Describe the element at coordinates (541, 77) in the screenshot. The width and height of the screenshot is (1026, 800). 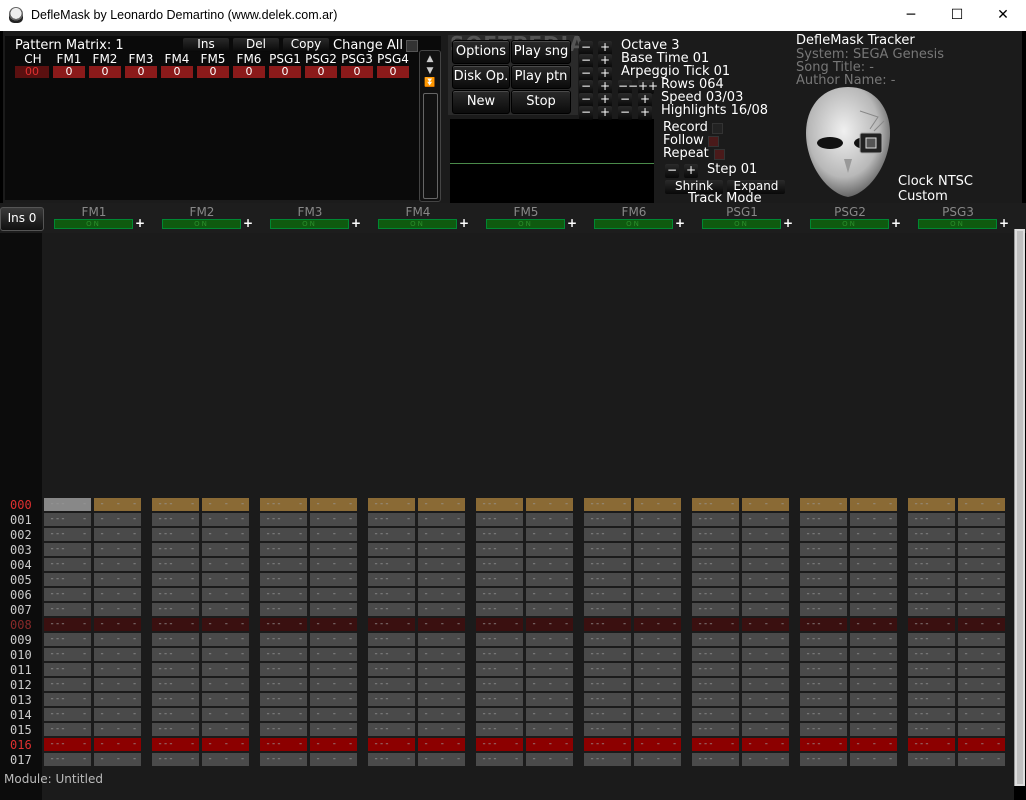
I see `play-pattern-button: Play ptn` at that location.